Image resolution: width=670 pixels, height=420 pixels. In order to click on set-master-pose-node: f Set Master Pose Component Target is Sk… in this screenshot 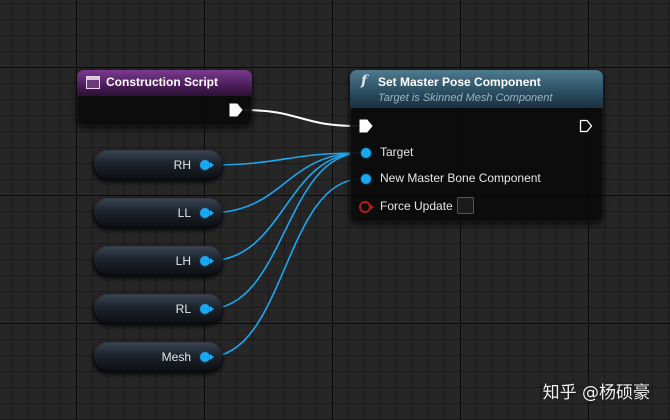, I will do `click(476, 146)`.